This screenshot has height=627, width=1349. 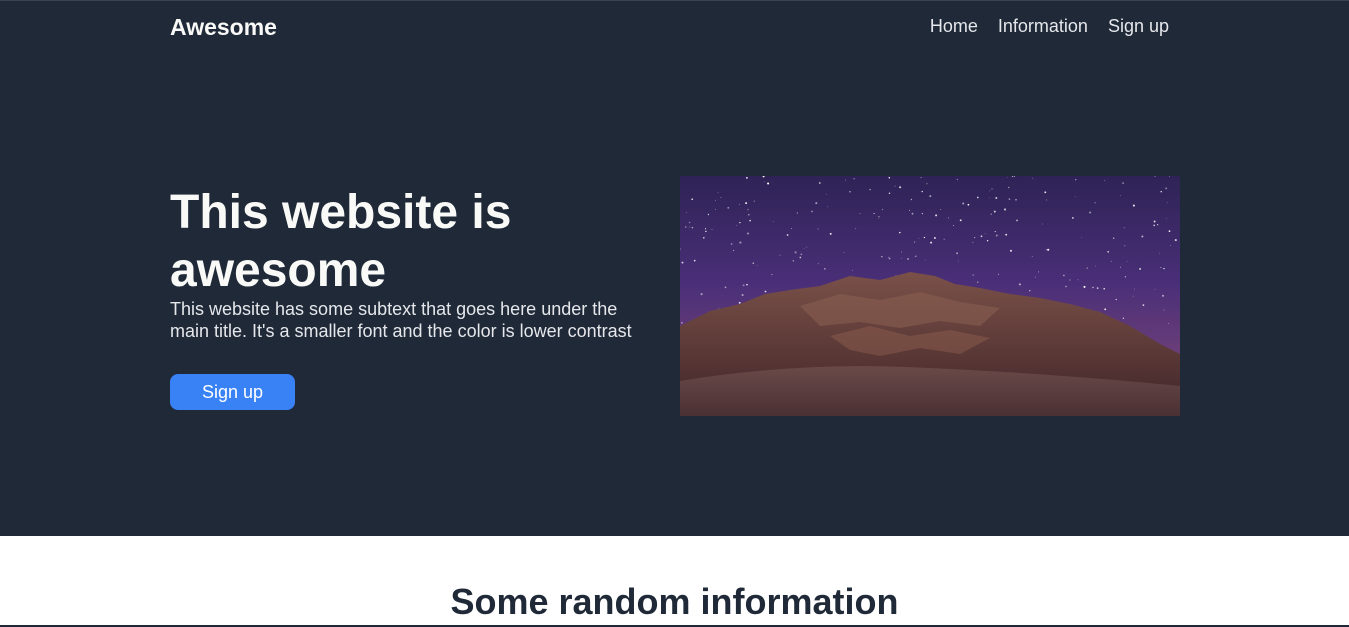 What do you see at coordinates (930, 296) in the screenshot?
I see `night-sky-mountain-image` at bounding box center [930, 296].